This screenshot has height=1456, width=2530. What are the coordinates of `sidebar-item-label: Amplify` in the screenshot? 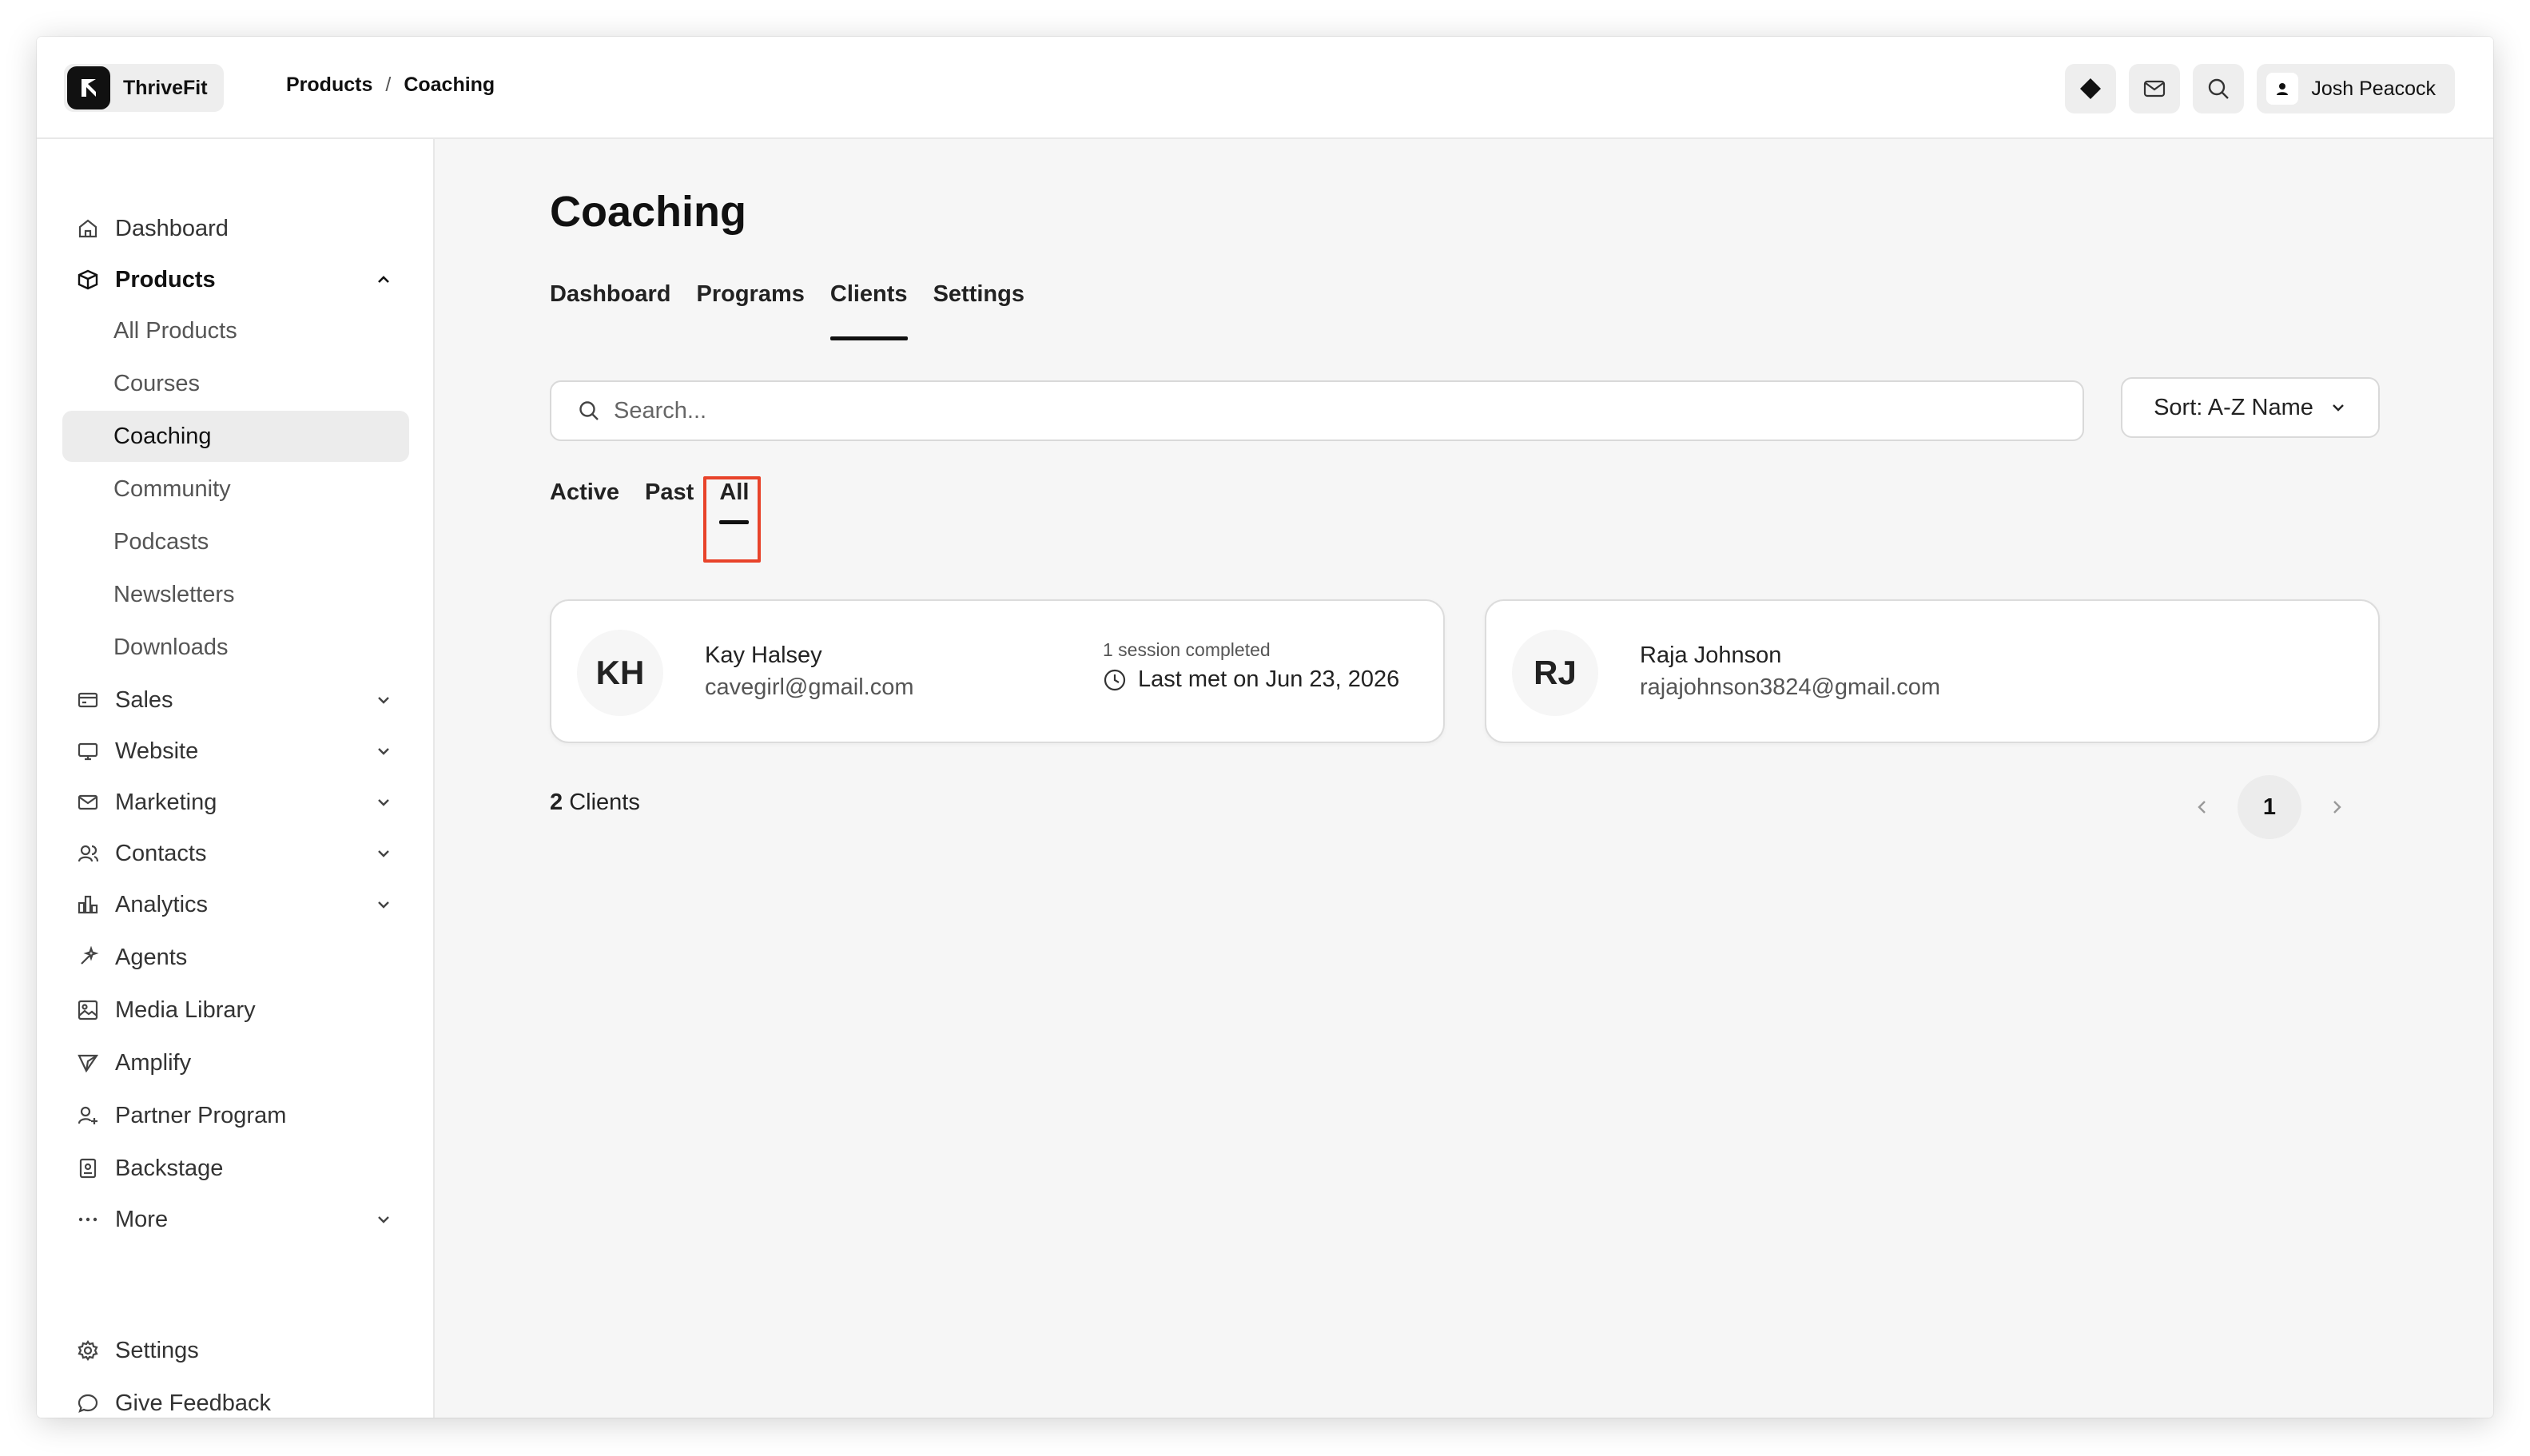 It's located at (153, 1062).